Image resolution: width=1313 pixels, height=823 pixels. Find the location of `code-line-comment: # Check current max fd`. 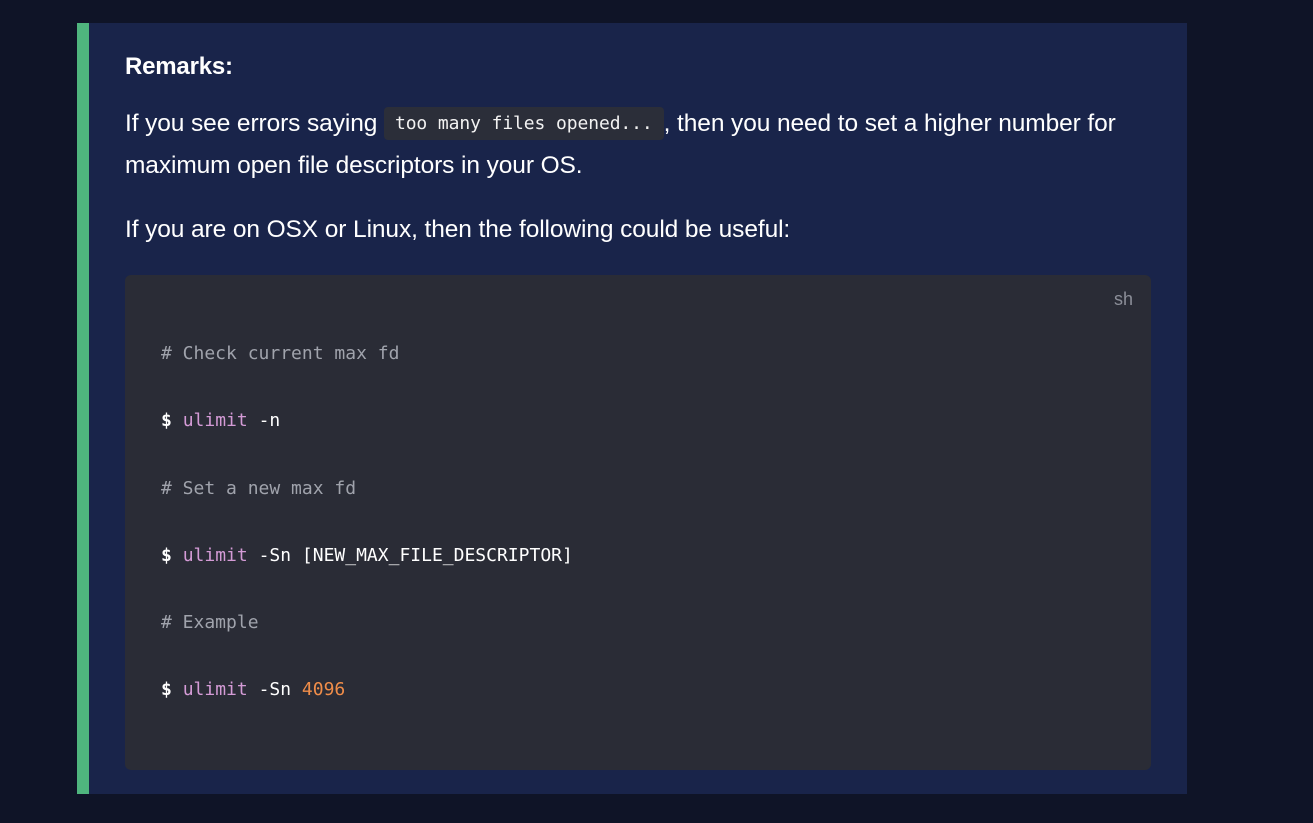

code-line-comment: # Check current max fd is located at coordinates (280, 353).